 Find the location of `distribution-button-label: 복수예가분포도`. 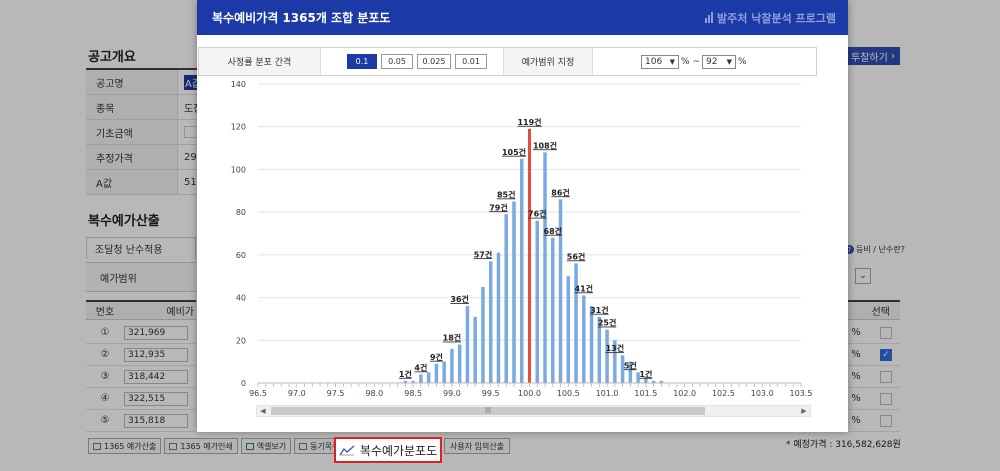

distribution-button-label: 복수예가분포도 is located at coordinates (398, 450).